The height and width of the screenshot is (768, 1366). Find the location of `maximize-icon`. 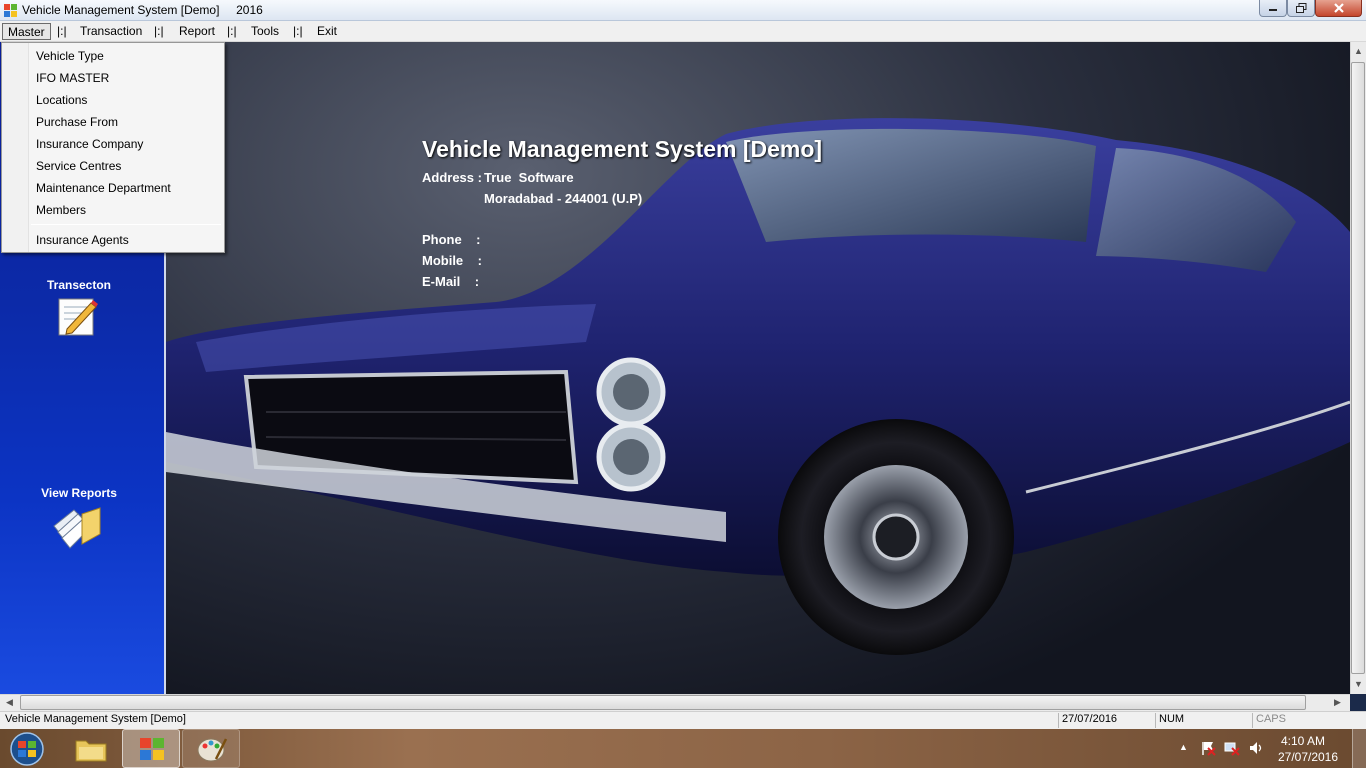

maximize-icon is located at coordinates (1300, 8).